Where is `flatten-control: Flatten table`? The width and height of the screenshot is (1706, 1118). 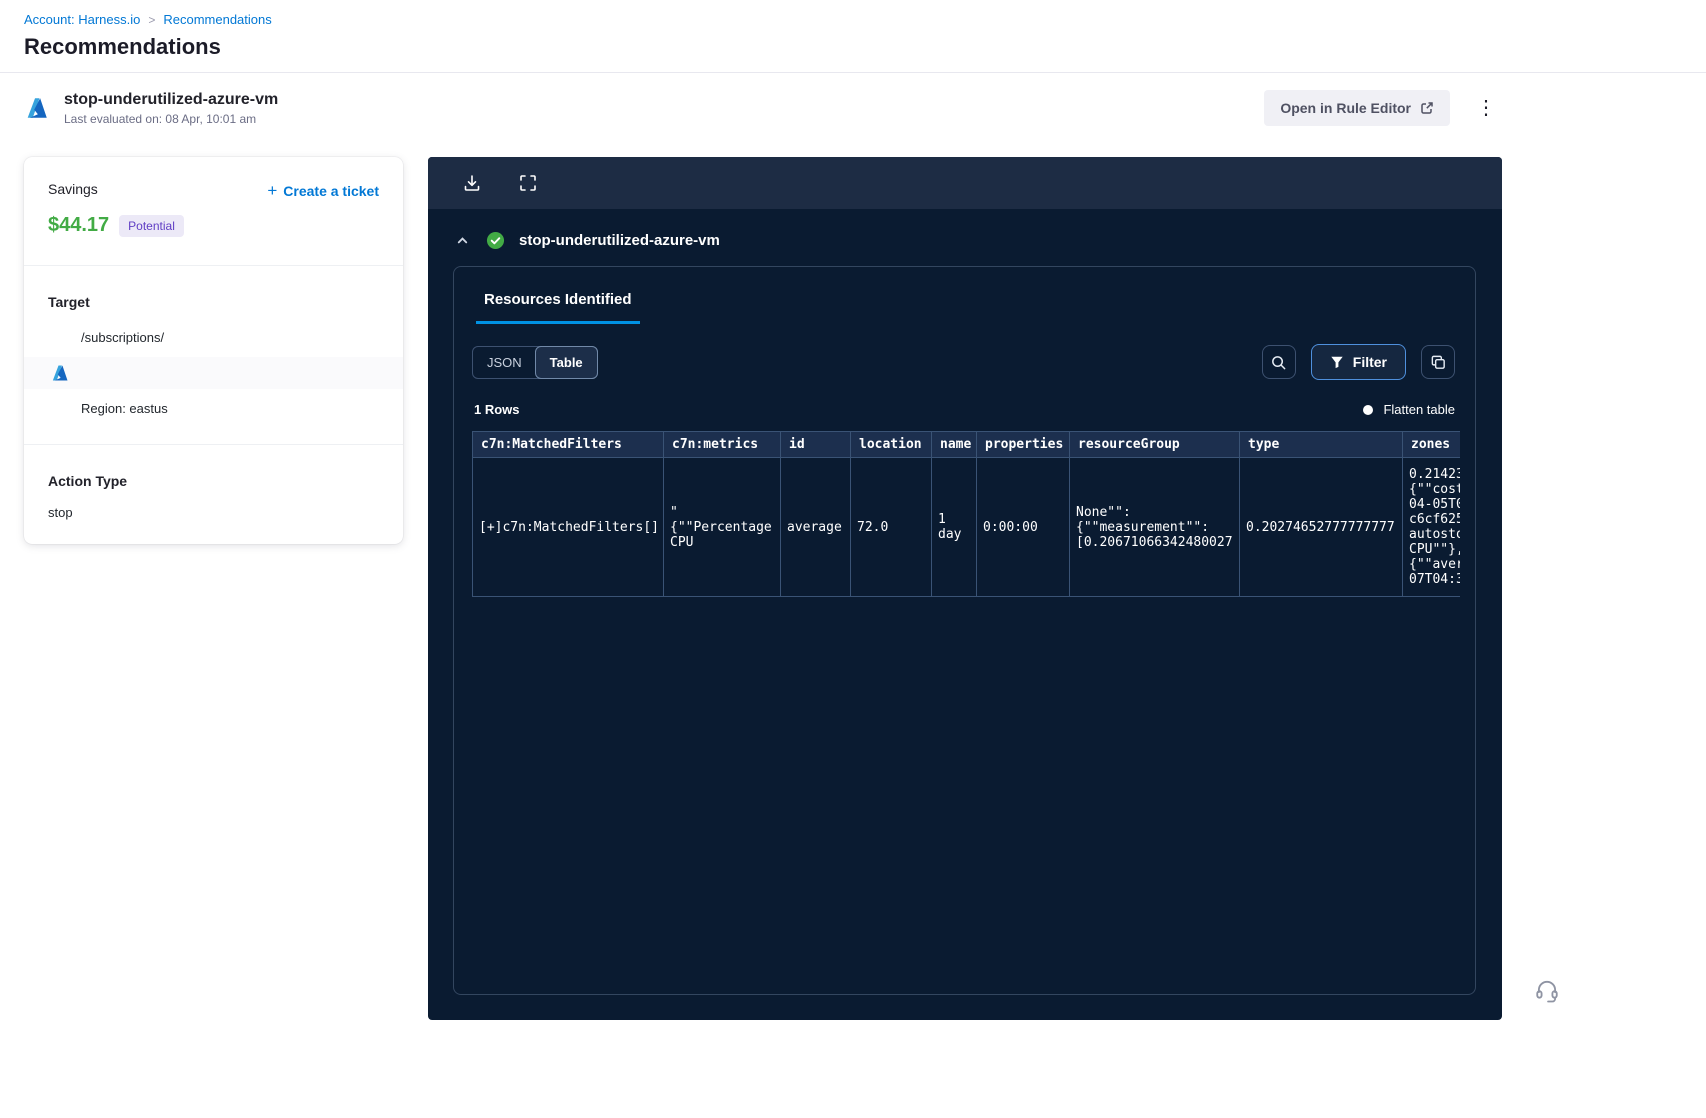
flatten-control: Flatten table is located at coordinates (1409, 409).